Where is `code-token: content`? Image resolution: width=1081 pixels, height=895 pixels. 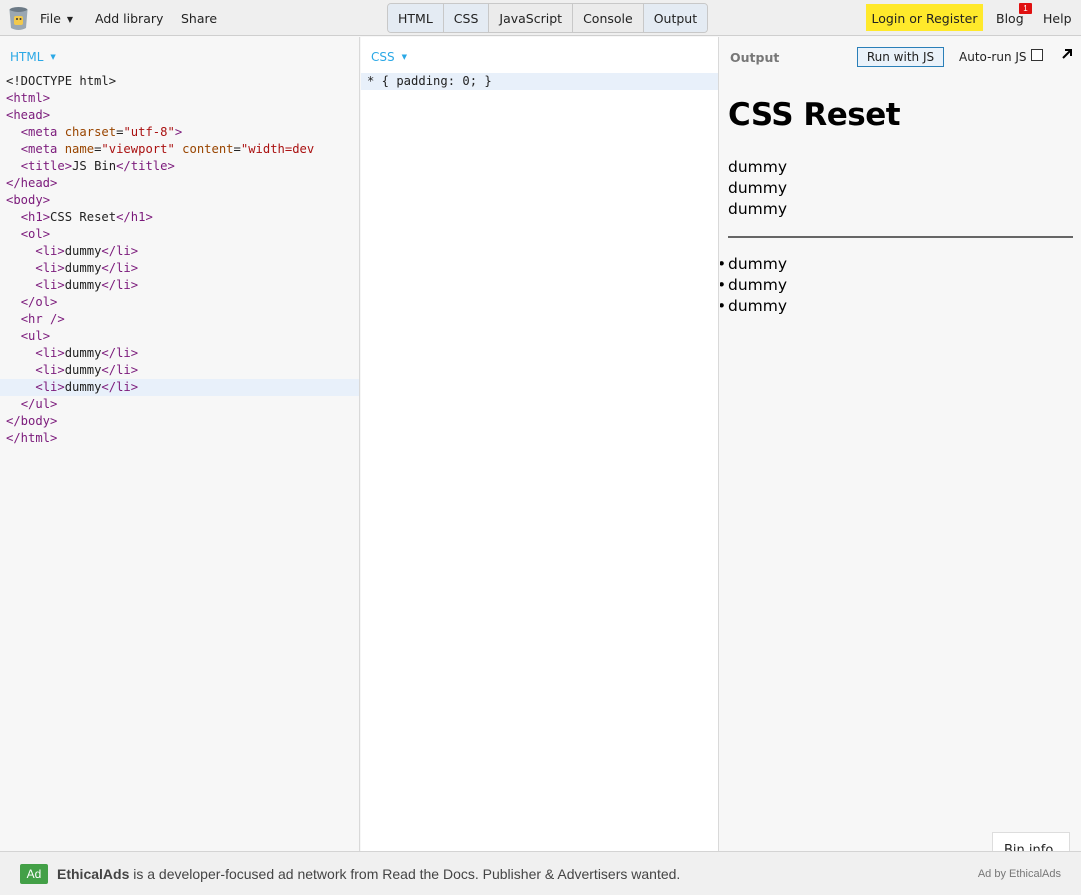 code-token: content is located at coordinates (208, 149).